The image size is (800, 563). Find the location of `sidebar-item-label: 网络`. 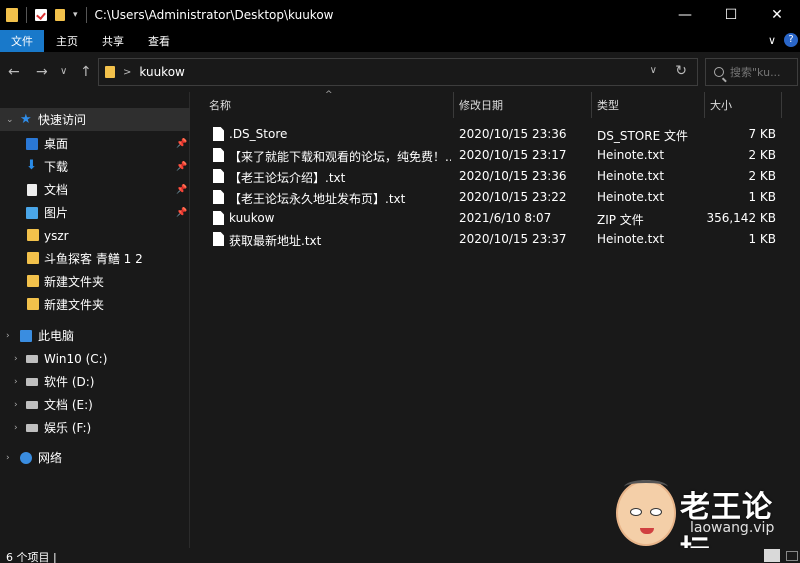

sidebar-item-label: 网络 is located at coordinates (50, 458).